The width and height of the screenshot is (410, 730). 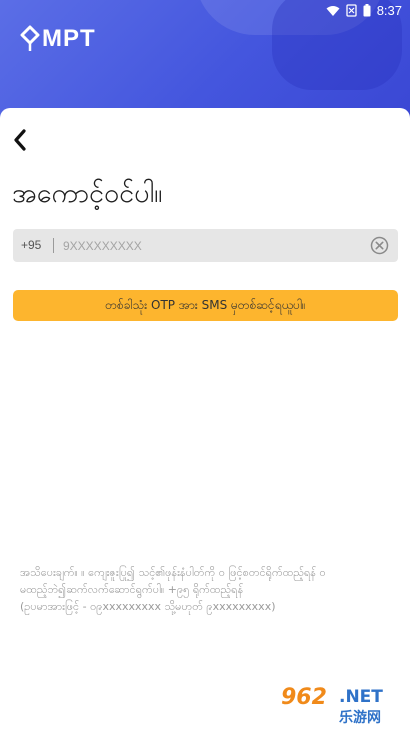 I want to click on chevron-left-icon, so click(x=20, y=140).